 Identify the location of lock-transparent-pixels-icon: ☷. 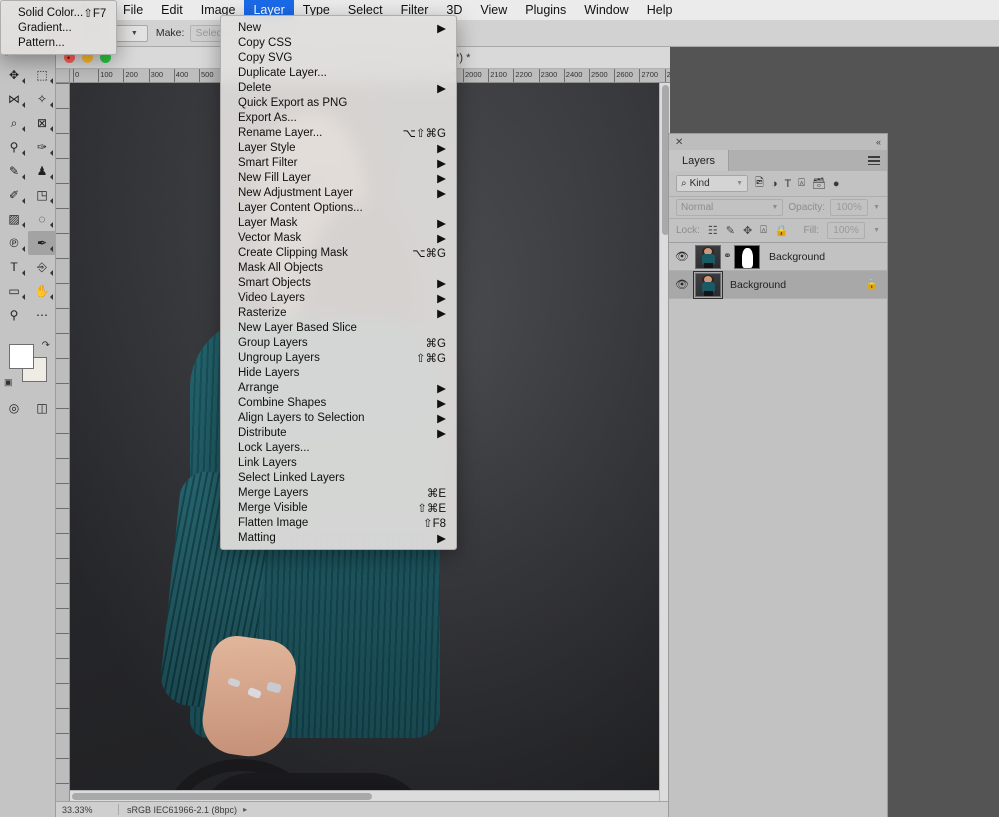
(713, 230).